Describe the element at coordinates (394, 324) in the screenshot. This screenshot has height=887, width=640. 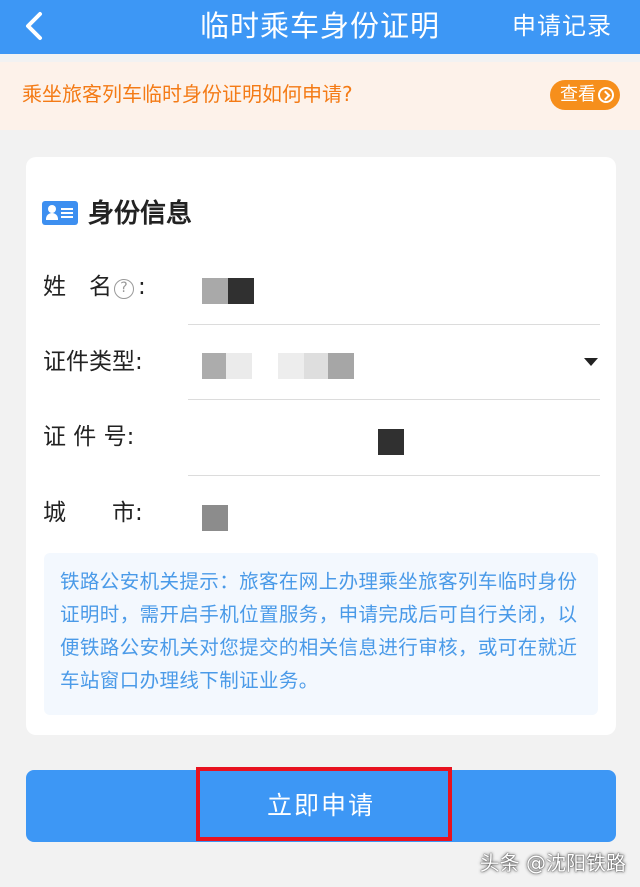
I see `name-underline` at that location.